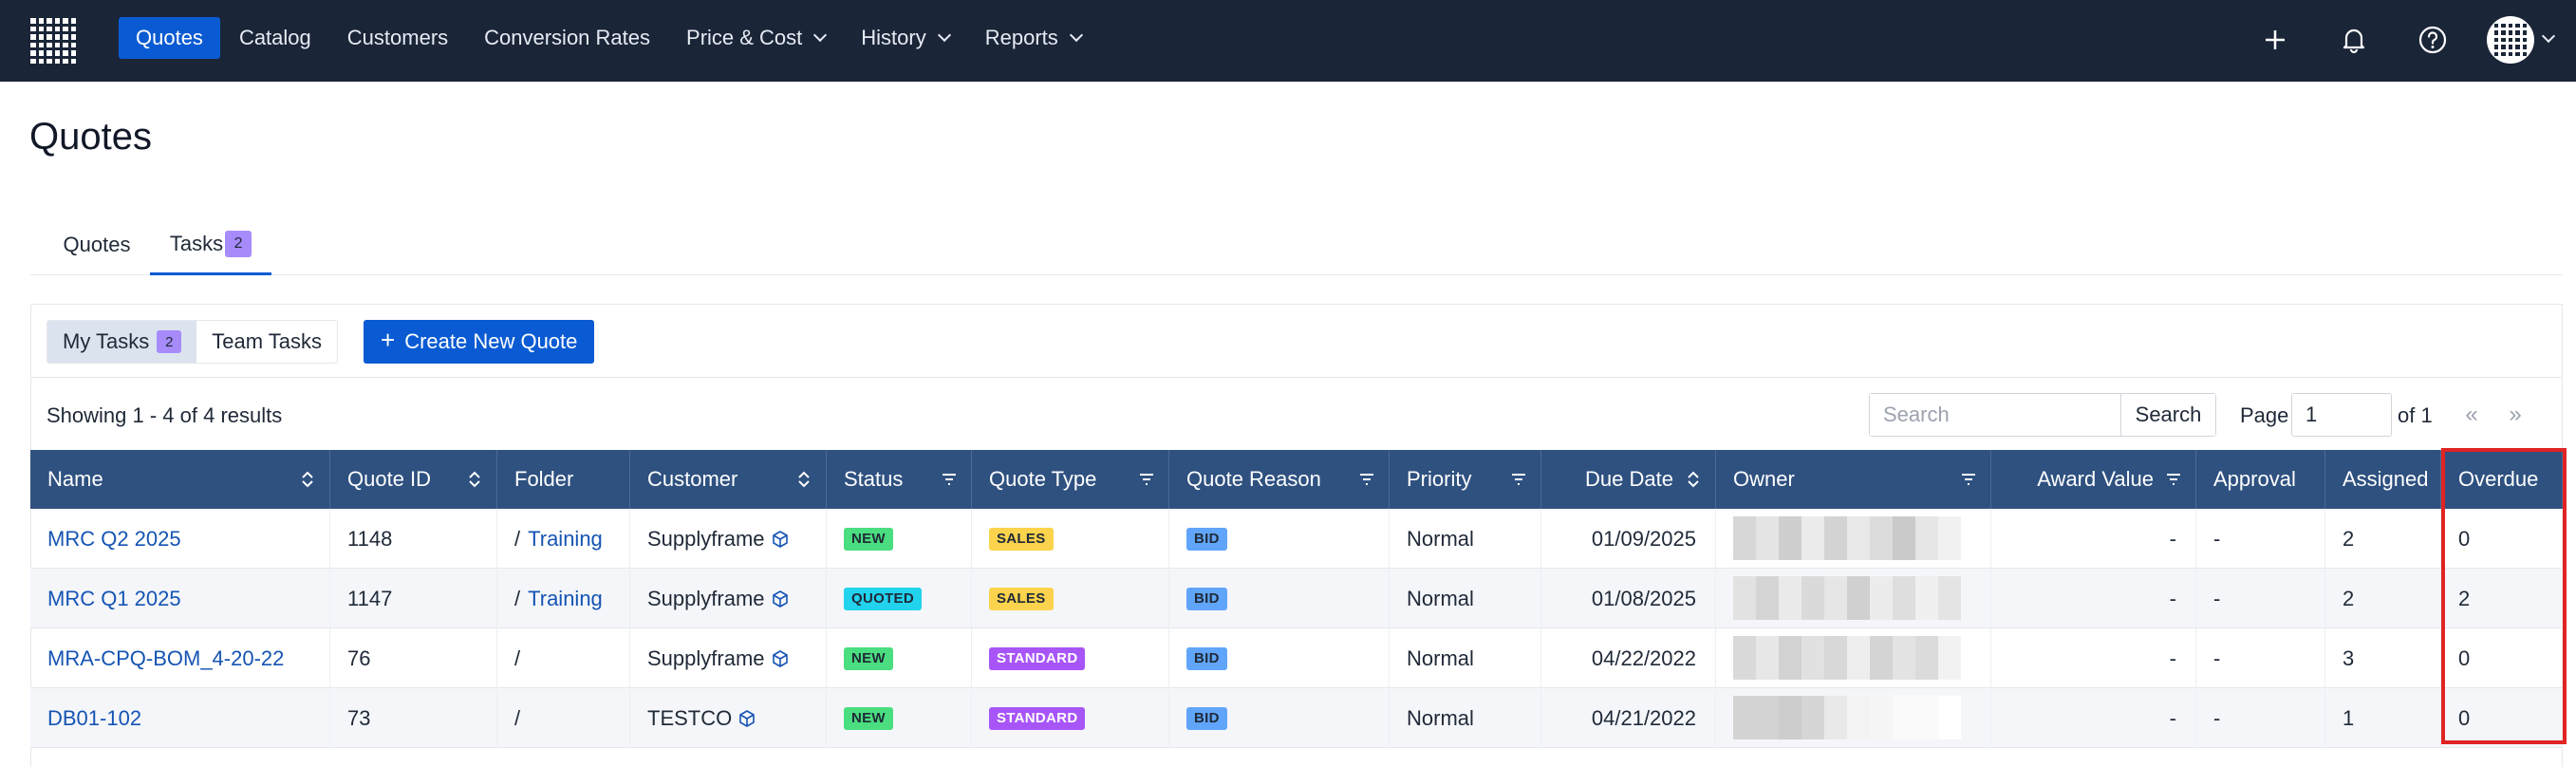  Describe the element at coordinates (2471, 415) in the screenshot. I see `first-page-button: «` at that location.